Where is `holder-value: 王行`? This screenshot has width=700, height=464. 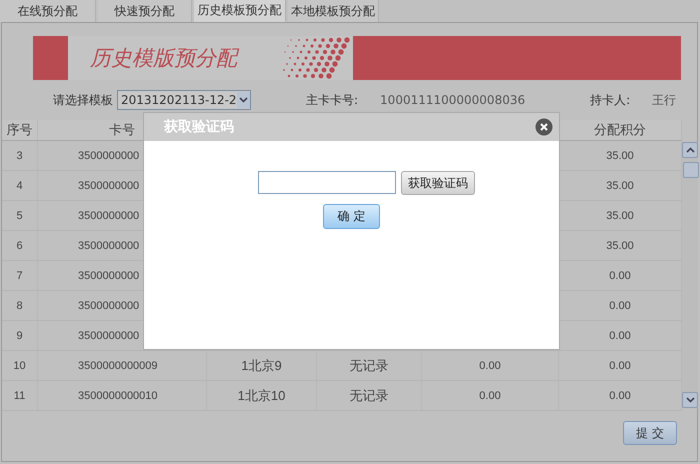
holder-value: 王行 is located at coordinates (664, 100).